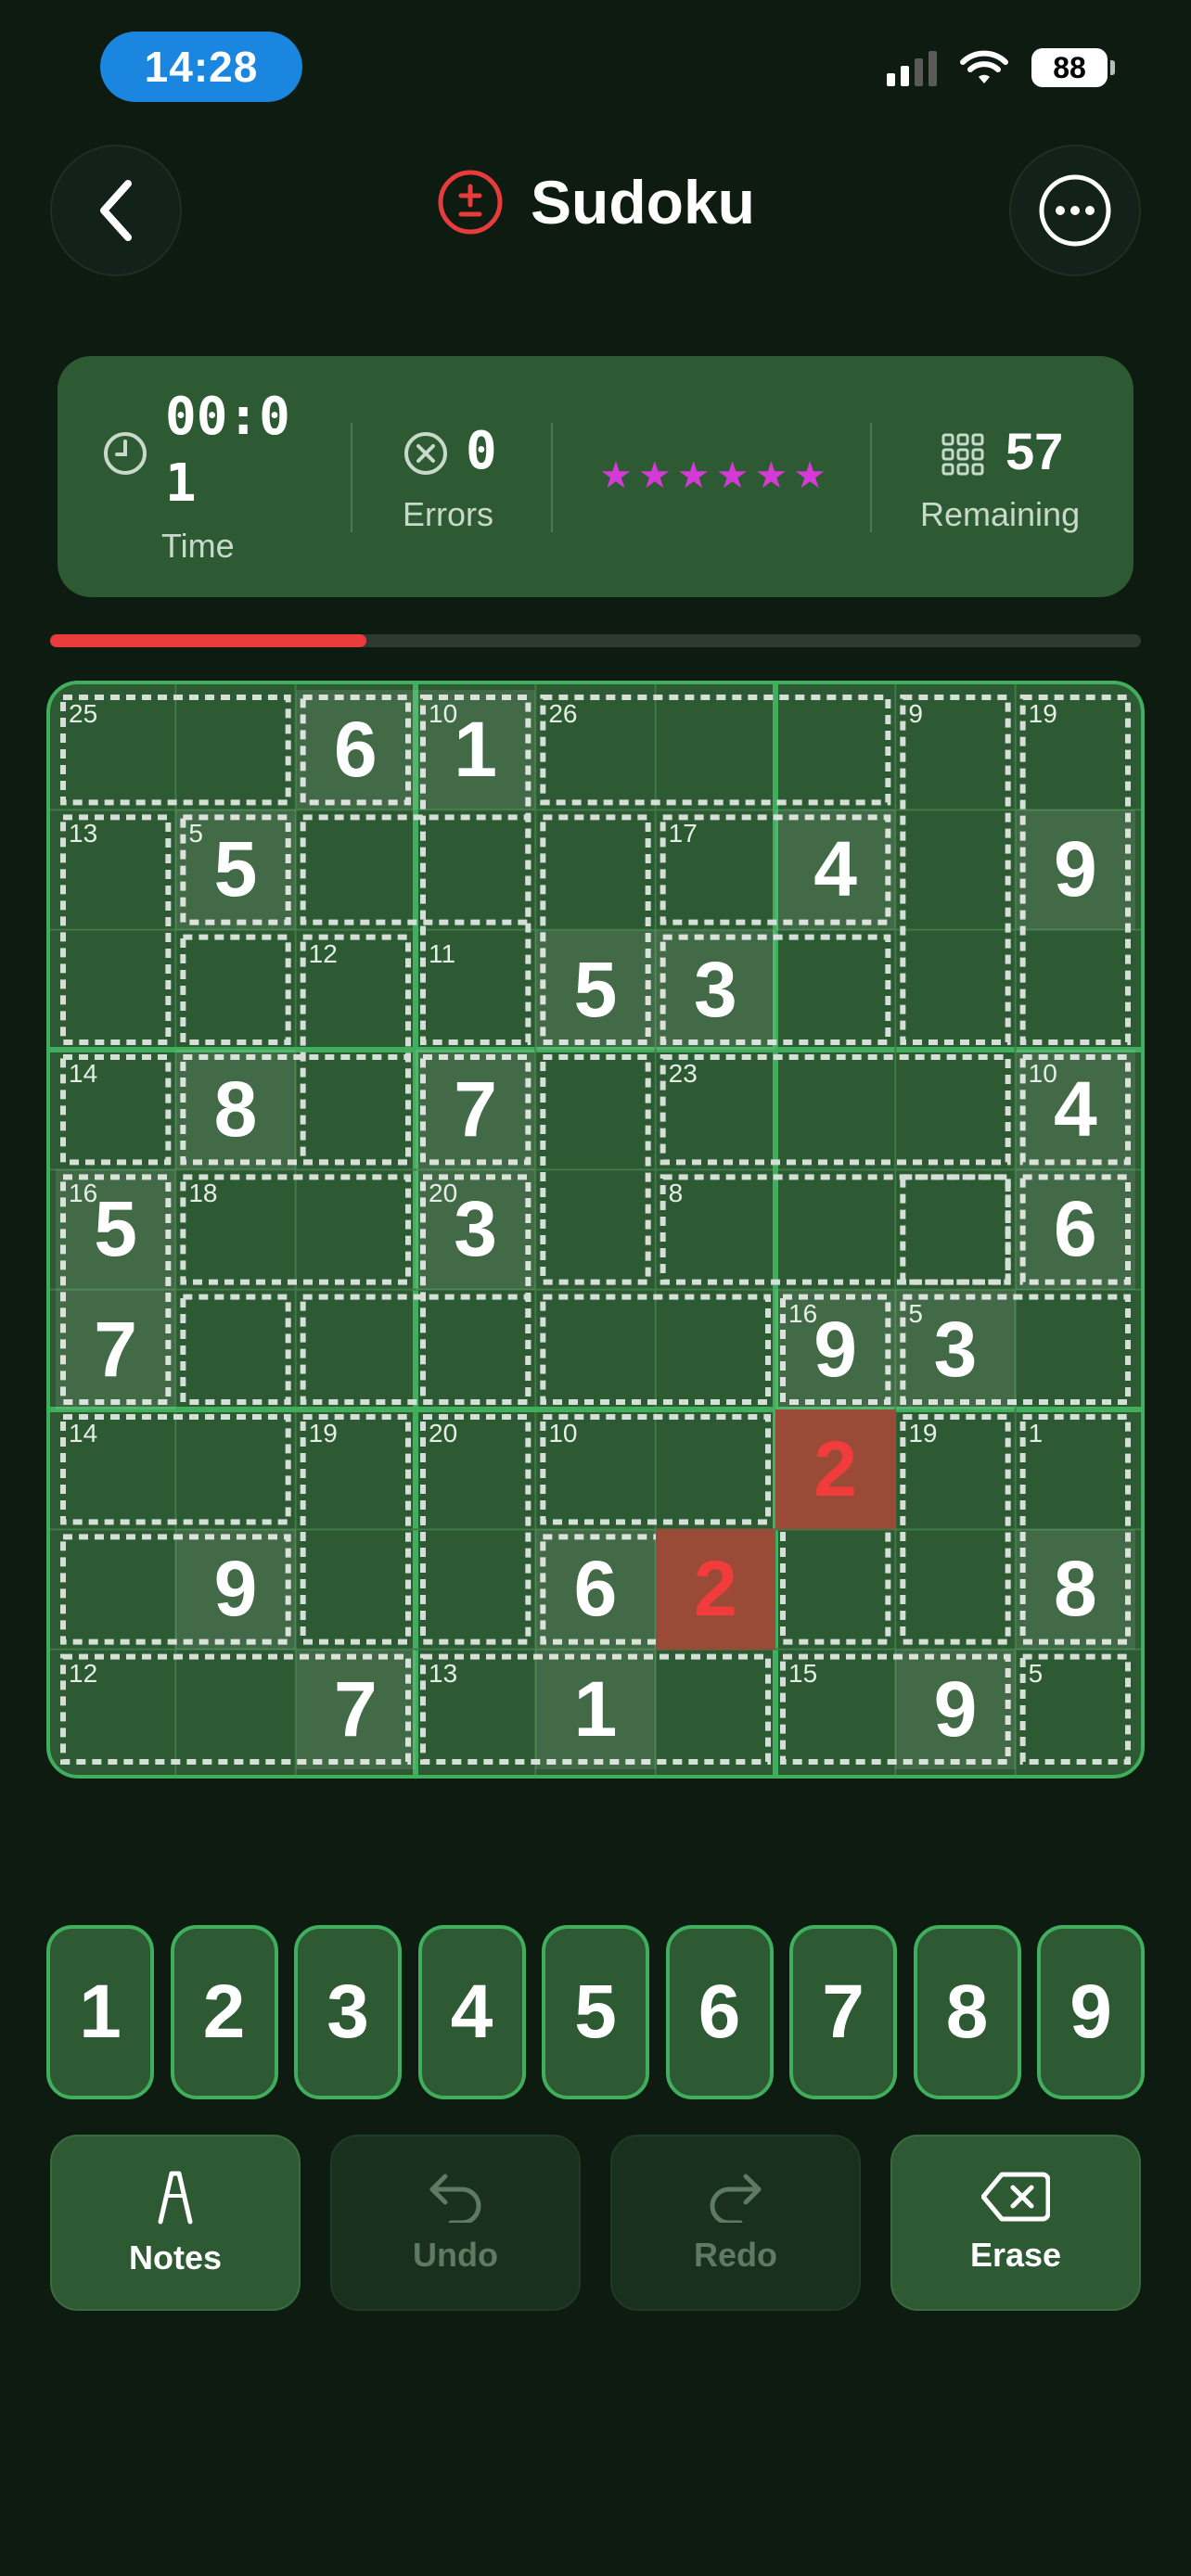 This screenshot has width=1191, height=2576. I want to click on cage-sum: 20, so click(443, 1193).